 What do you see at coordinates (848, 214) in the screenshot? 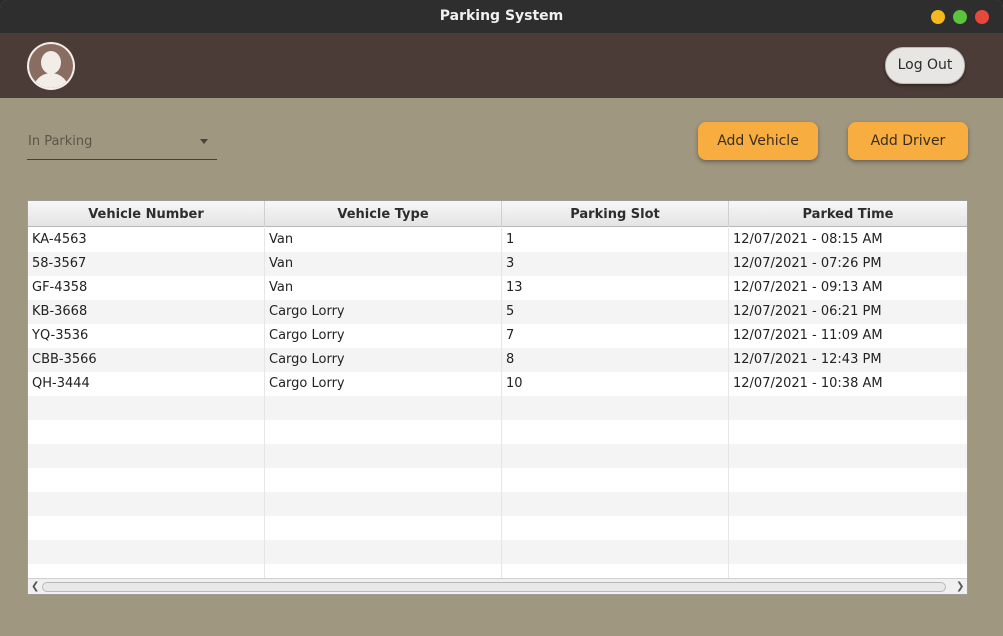
I see `column-header-parked-time: Parked Time` at bounding box center [848, 214].